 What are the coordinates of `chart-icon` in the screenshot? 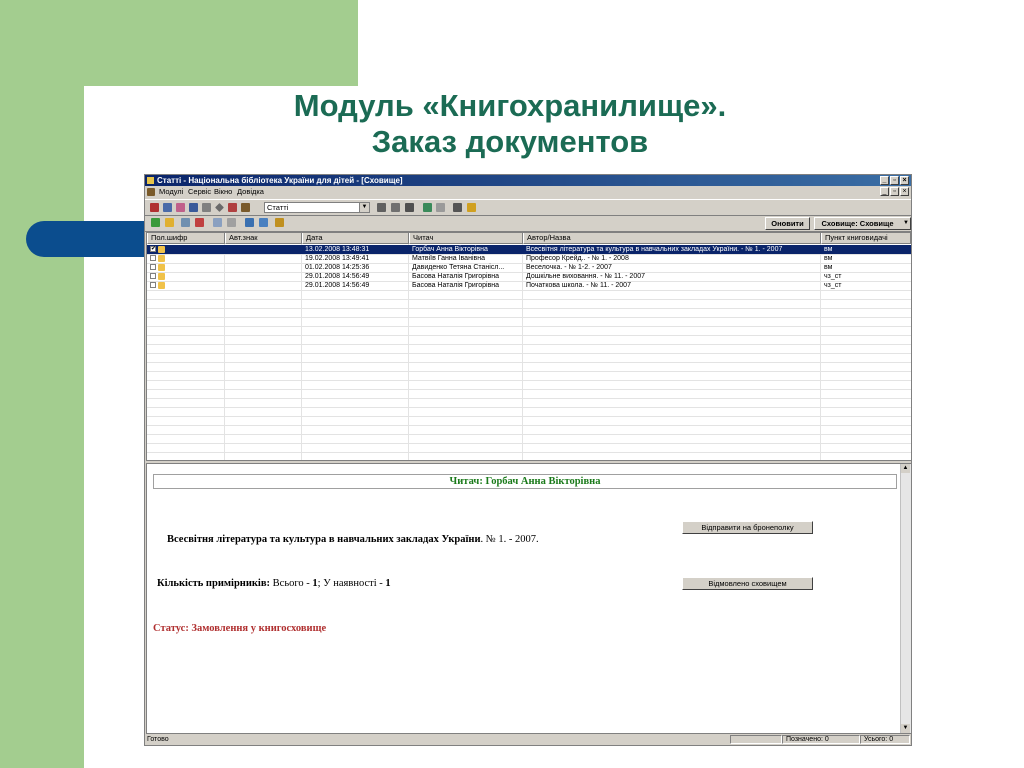 It's located at (279, 222).